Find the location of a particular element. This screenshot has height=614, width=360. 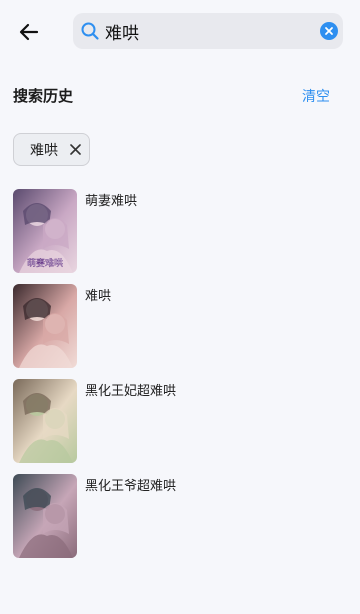

search-history-title: 搜索历史 is located at coordinates (43, 96).